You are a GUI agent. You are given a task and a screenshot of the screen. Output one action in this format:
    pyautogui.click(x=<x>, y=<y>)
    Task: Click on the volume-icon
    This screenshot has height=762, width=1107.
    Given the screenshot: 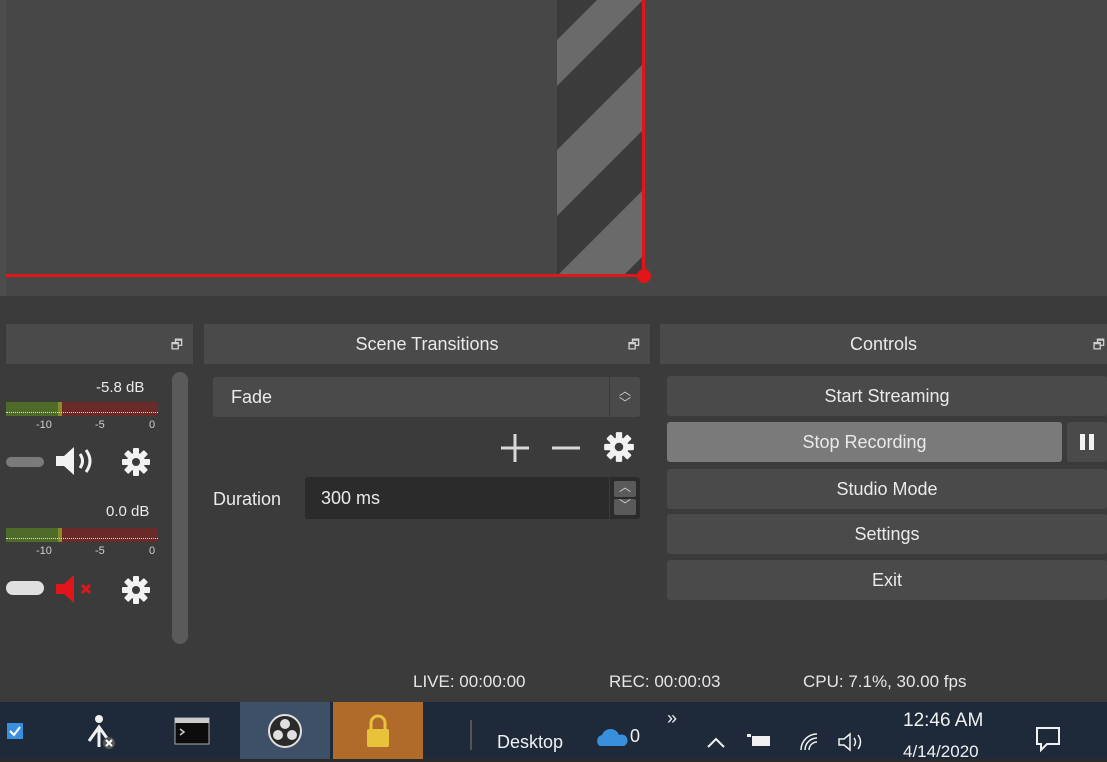 What is the action you would take?
    pyautogui.click(x=851, y=742)
    